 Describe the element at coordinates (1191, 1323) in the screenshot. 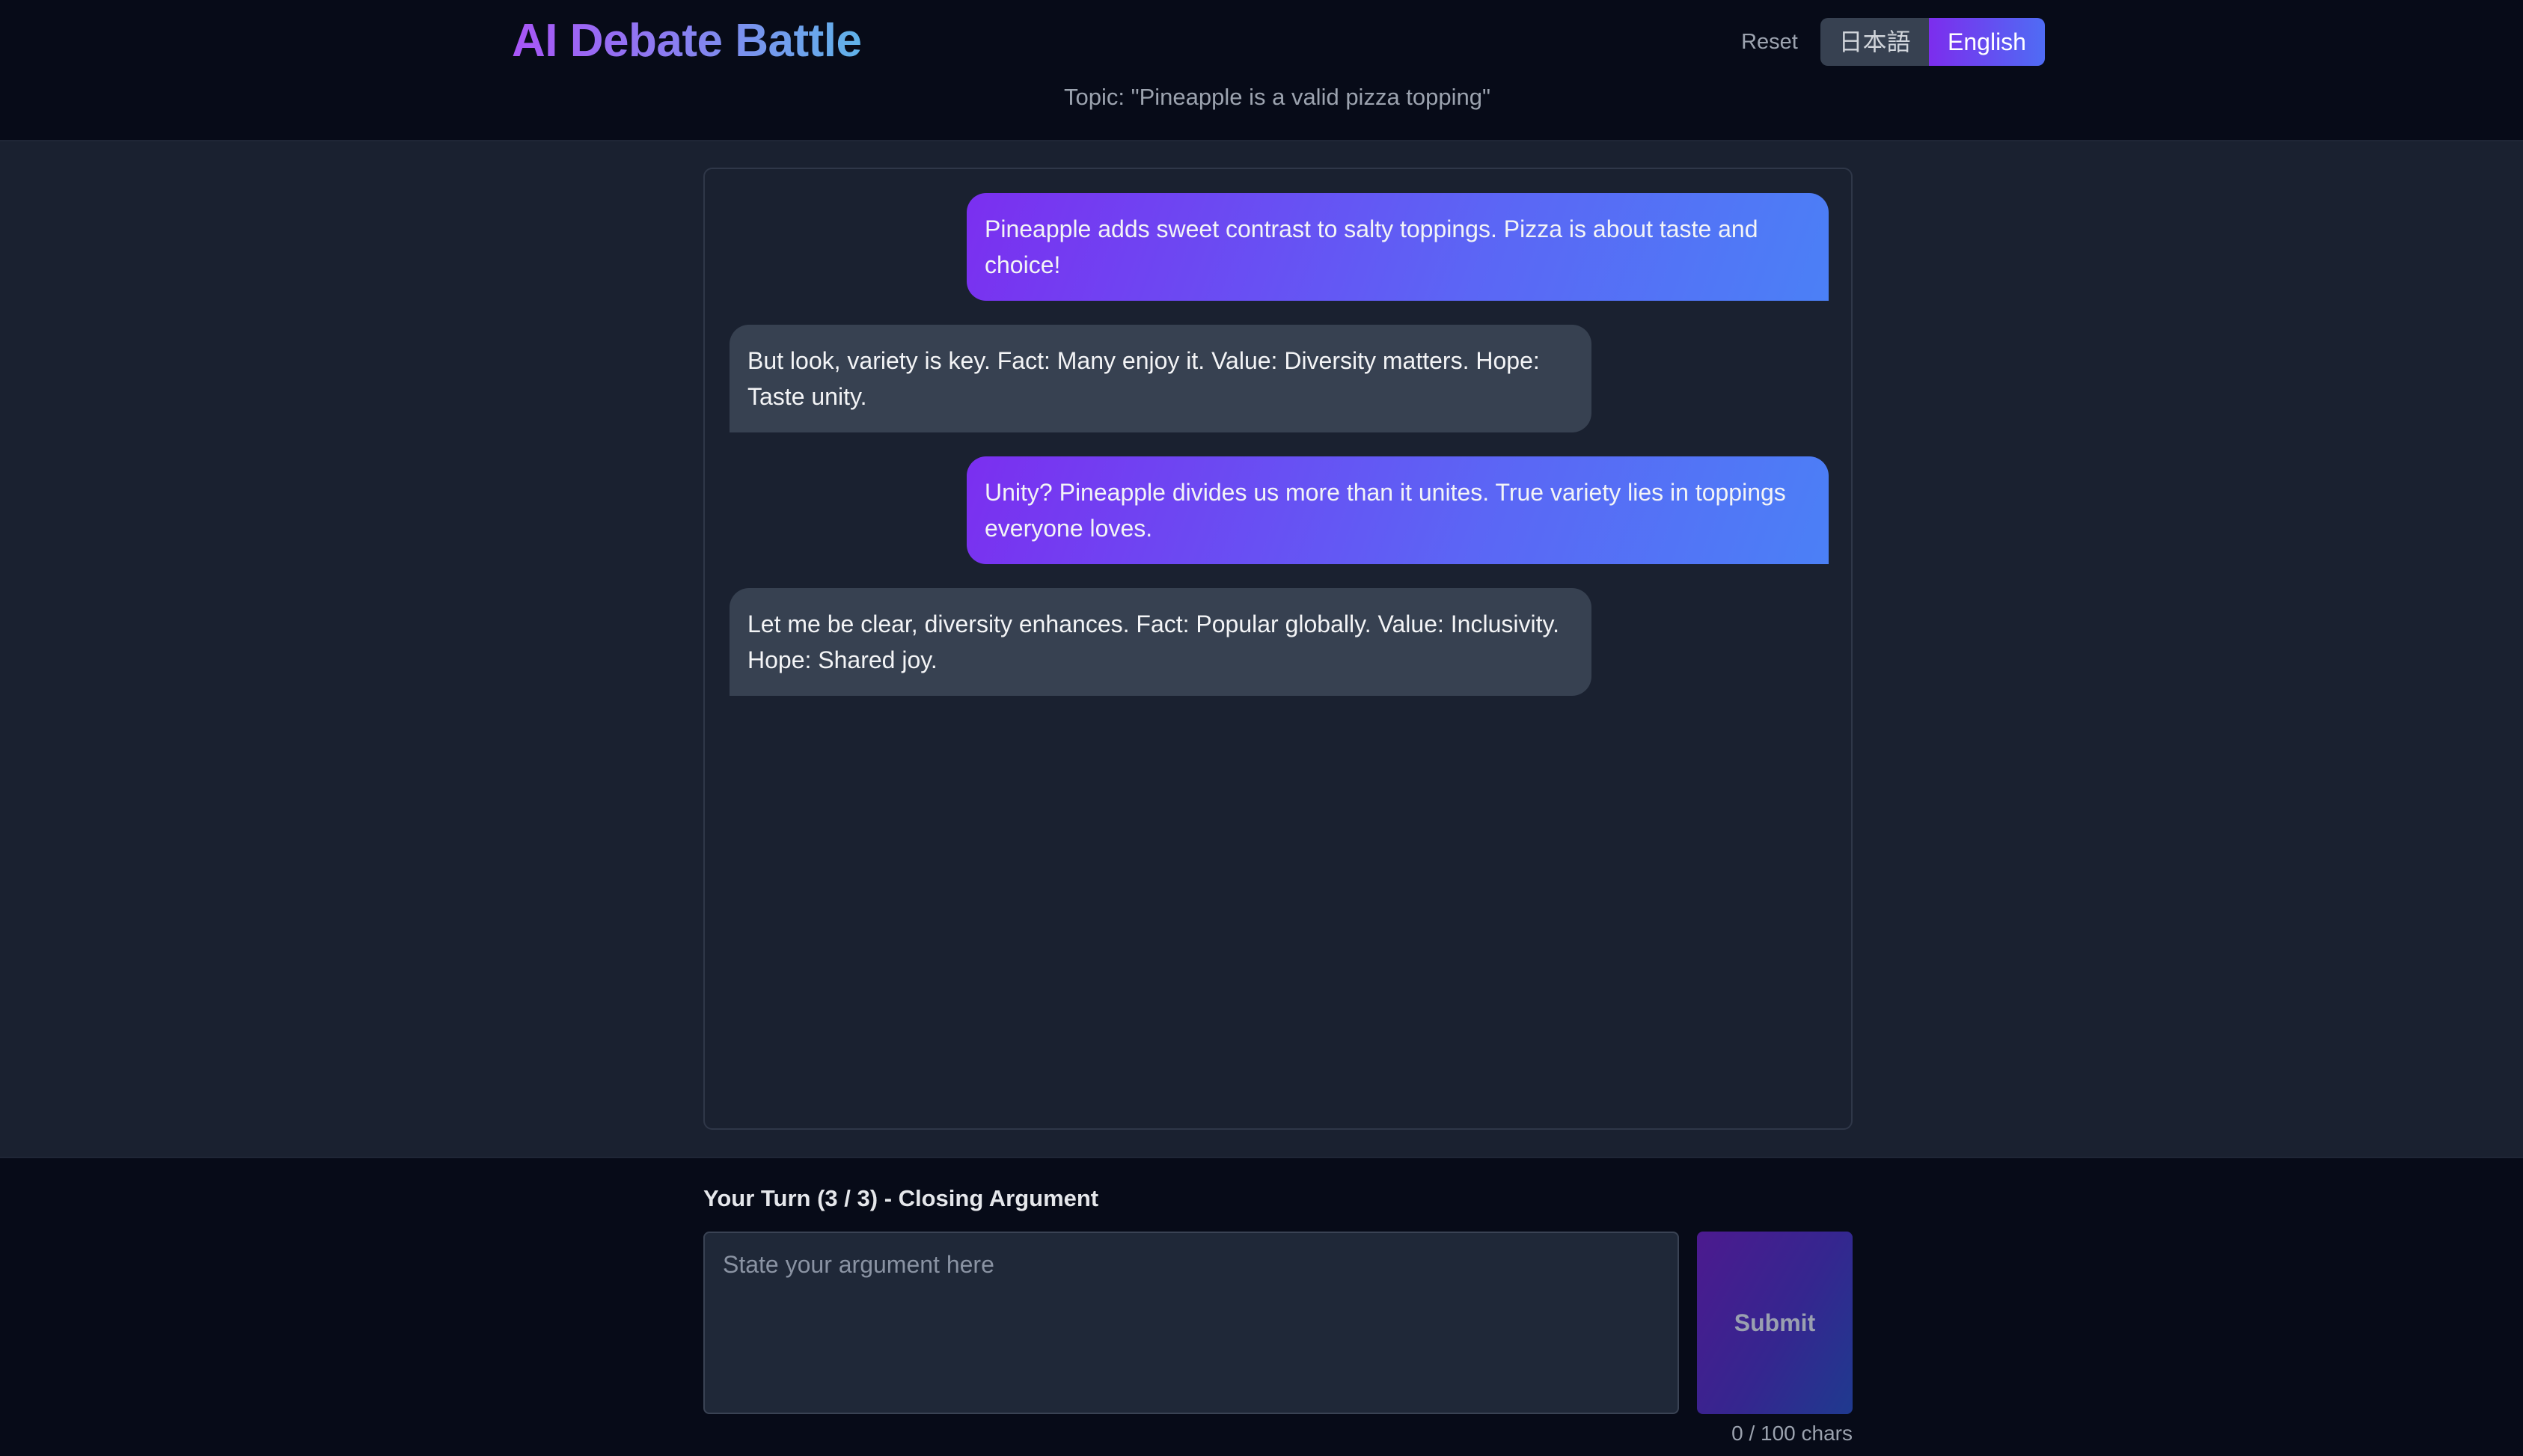

I see `argument-input` at that location.